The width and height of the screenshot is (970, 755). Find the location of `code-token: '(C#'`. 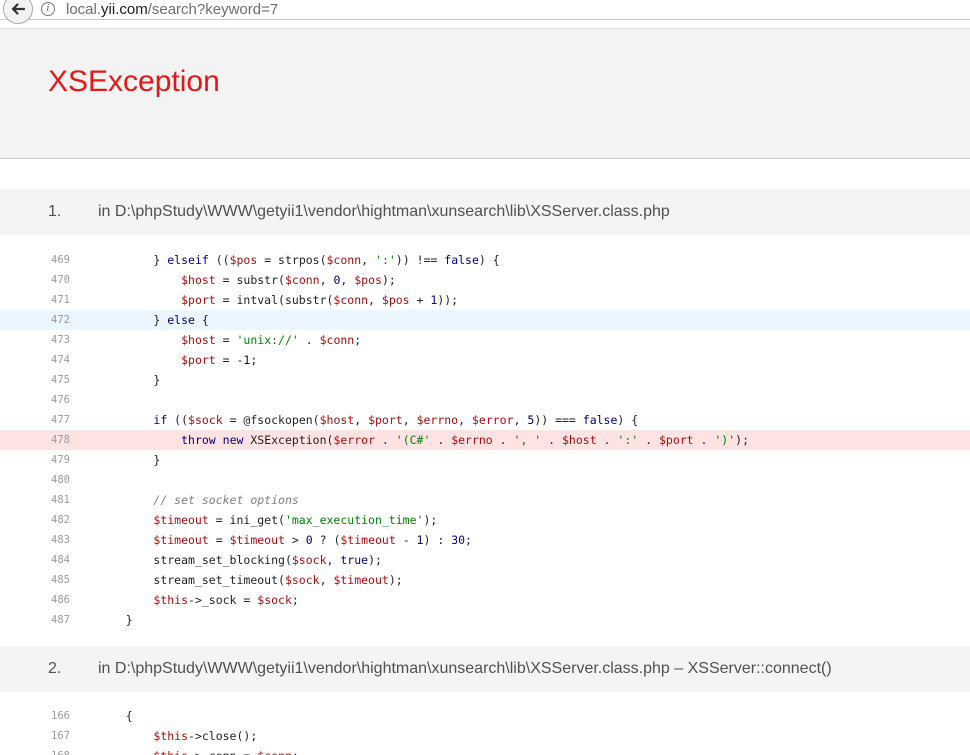

code-token: '(C#' is located at coordinates (413, 440).